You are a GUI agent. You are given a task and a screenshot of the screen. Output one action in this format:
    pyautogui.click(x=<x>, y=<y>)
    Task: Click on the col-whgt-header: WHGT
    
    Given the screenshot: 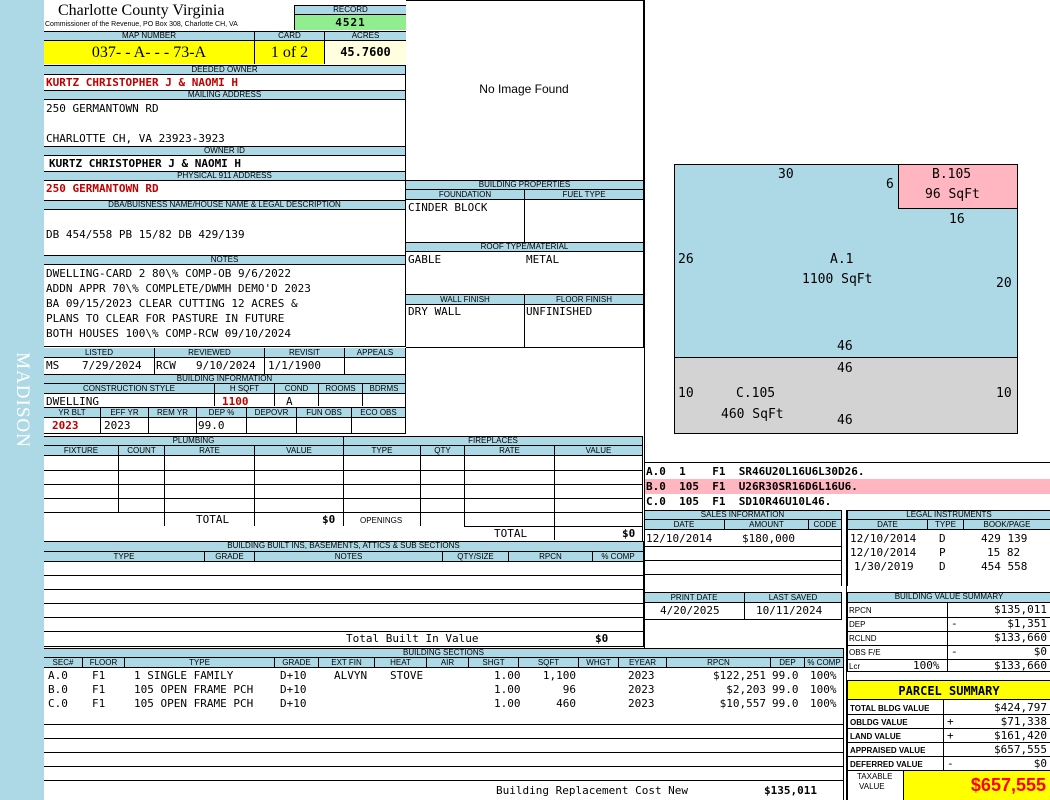 What is the action you would take?
    pyautogui.click(x=598, y=663)
    